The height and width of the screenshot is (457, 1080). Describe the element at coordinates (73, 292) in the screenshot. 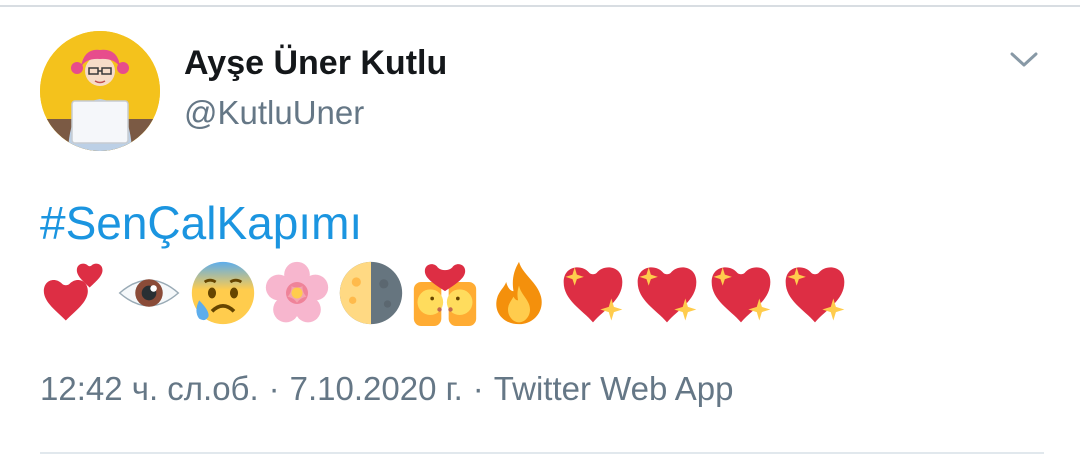

I see `two-hearts-icon` at that location.